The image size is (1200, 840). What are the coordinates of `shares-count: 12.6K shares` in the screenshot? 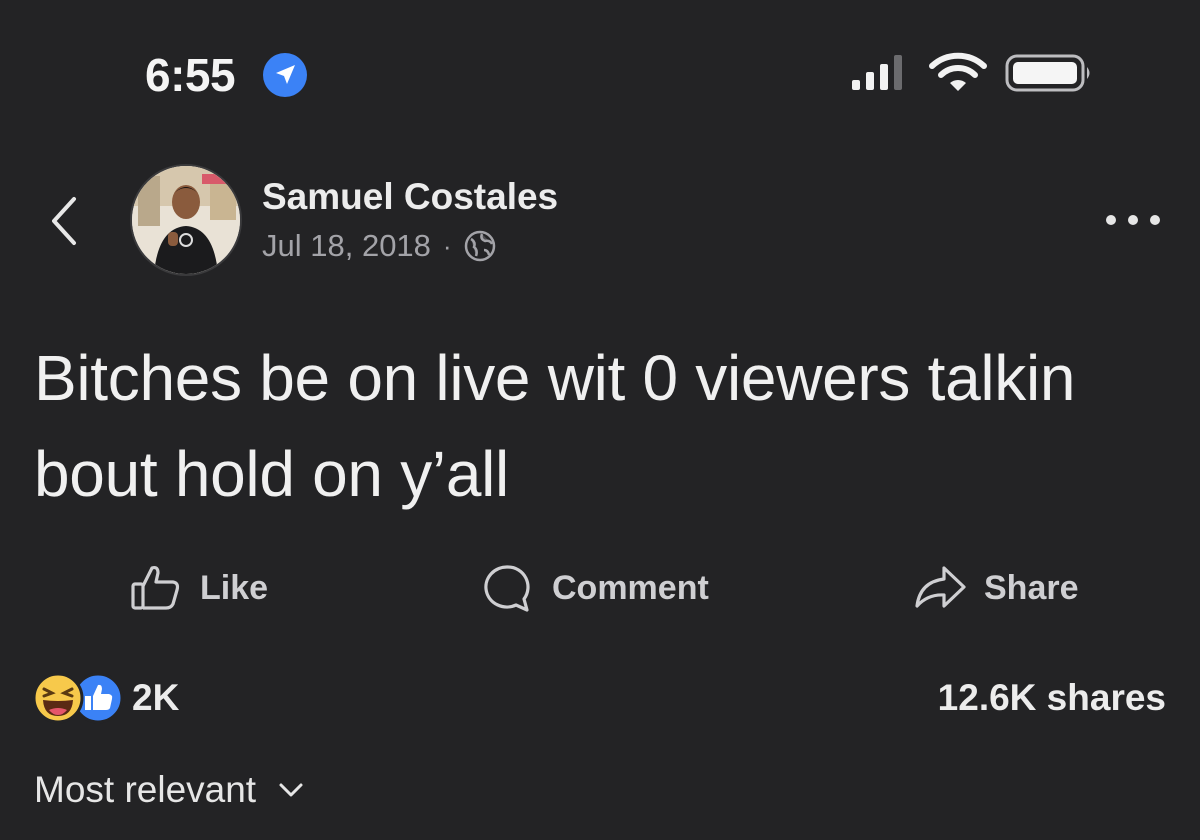 It's located at (1052, 698).